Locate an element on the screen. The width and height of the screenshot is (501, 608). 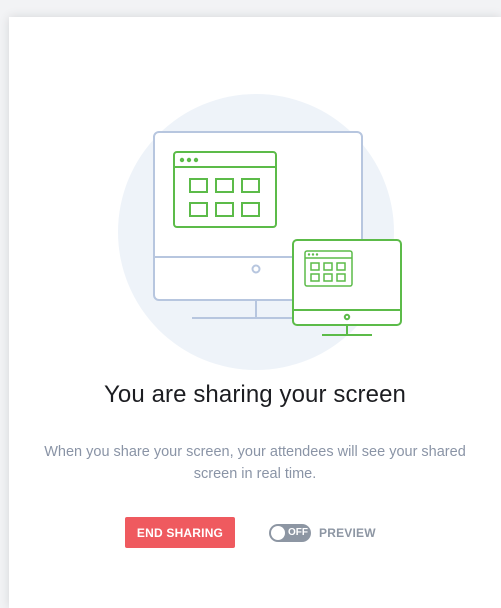
preview-toggle: OFF is located at coordinates (290, 533).